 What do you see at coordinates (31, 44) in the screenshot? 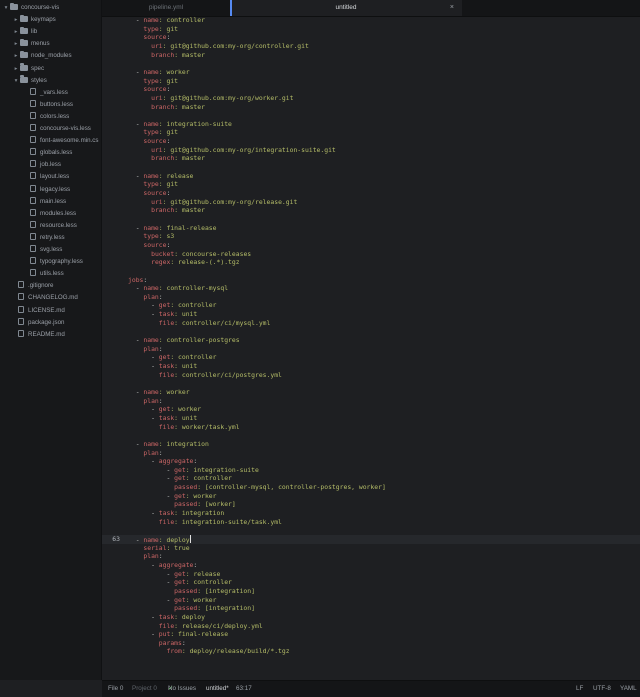
I see `tree-folder: ▸ menus` at bounding box center [31, 44].